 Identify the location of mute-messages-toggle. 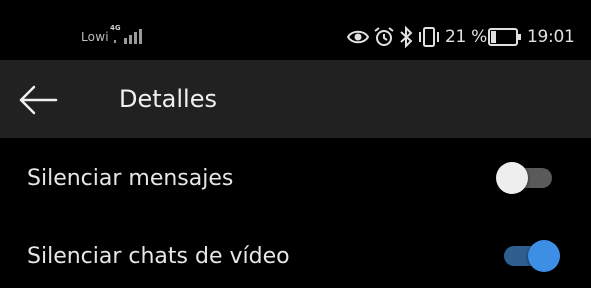
(526, 178).